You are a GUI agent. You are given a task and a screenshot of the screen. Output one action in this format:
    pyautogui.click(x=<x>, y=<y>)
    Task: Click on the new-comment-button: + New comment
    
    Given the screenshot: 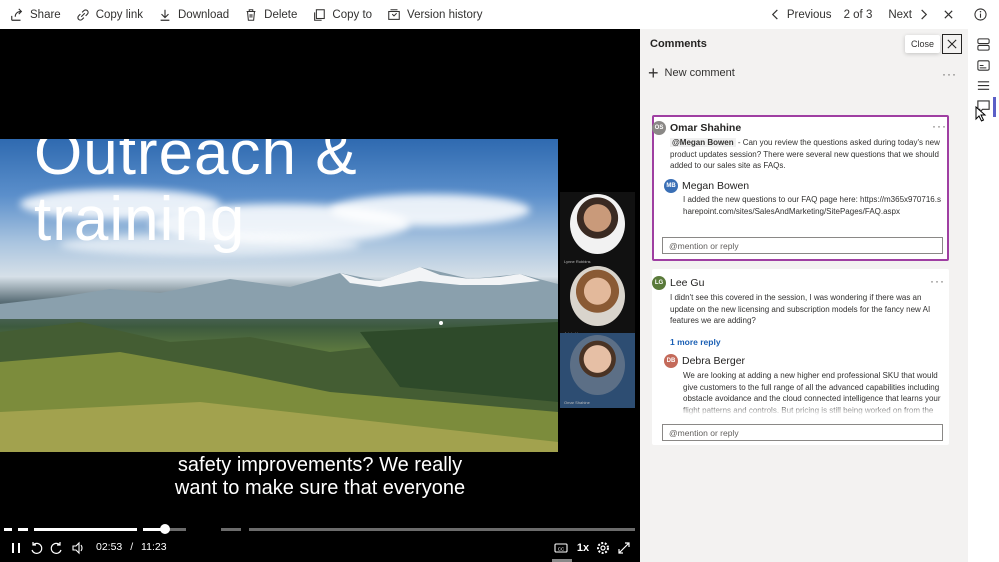 What is the action you would take?
    pyautogui.click(x=691, y=73)
    